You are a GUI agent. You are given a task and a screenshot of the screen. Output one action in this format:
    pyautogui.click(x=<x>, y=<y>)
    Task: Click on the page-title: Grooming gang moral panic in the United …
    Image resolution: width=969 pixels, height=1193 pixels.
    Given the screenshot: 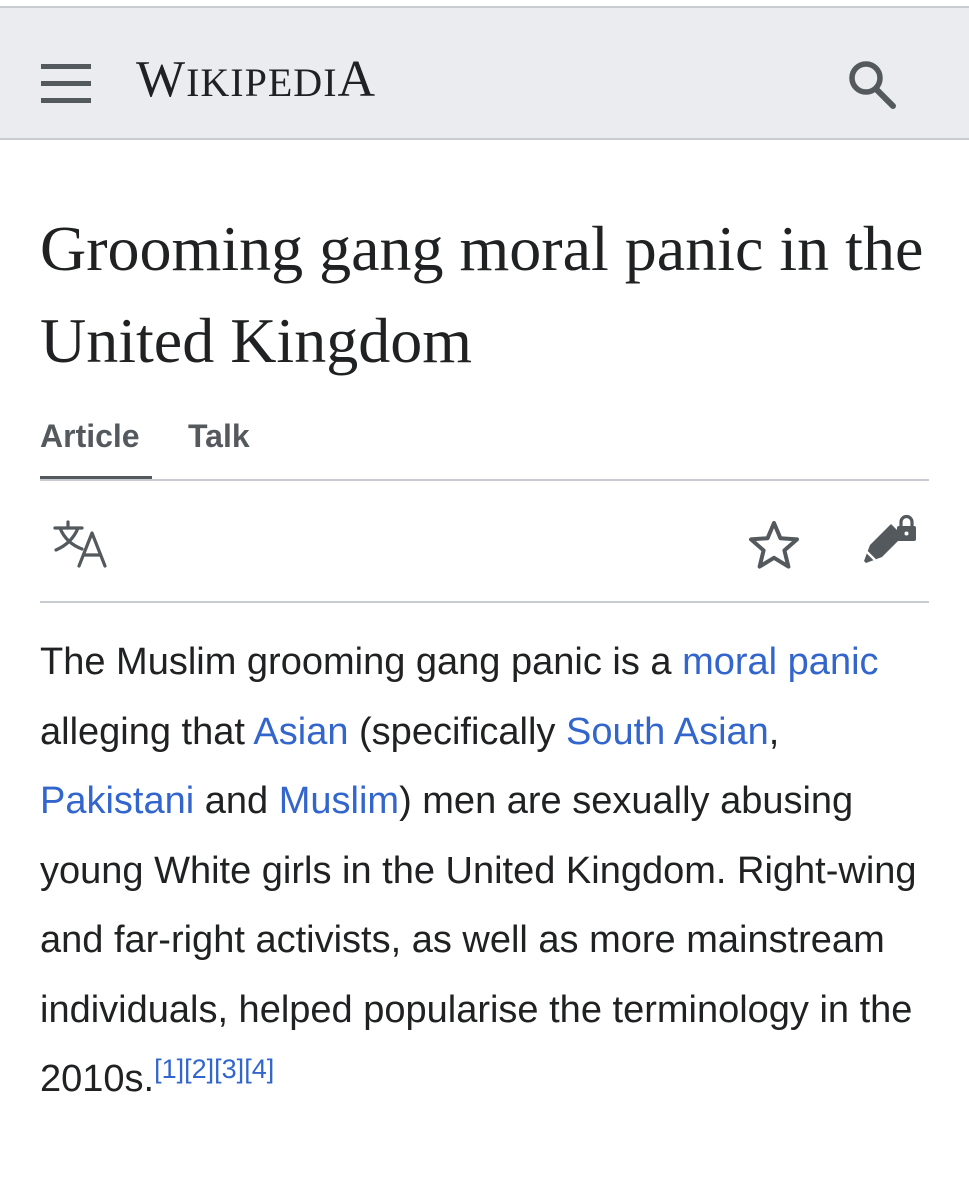 What is the action you would take?
    pyautogui.click(x=482, y=294)
    